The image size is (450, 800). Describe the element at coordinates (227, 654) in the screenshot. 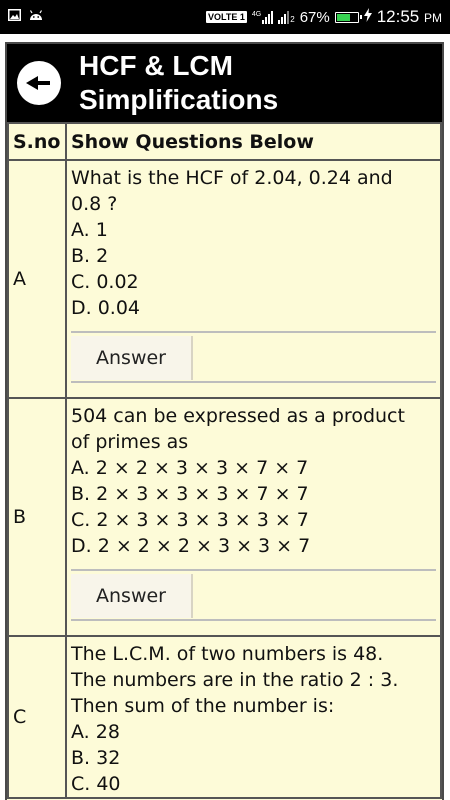

I see `question-line: The L.C.M. of two numbers is 48.` at that location.